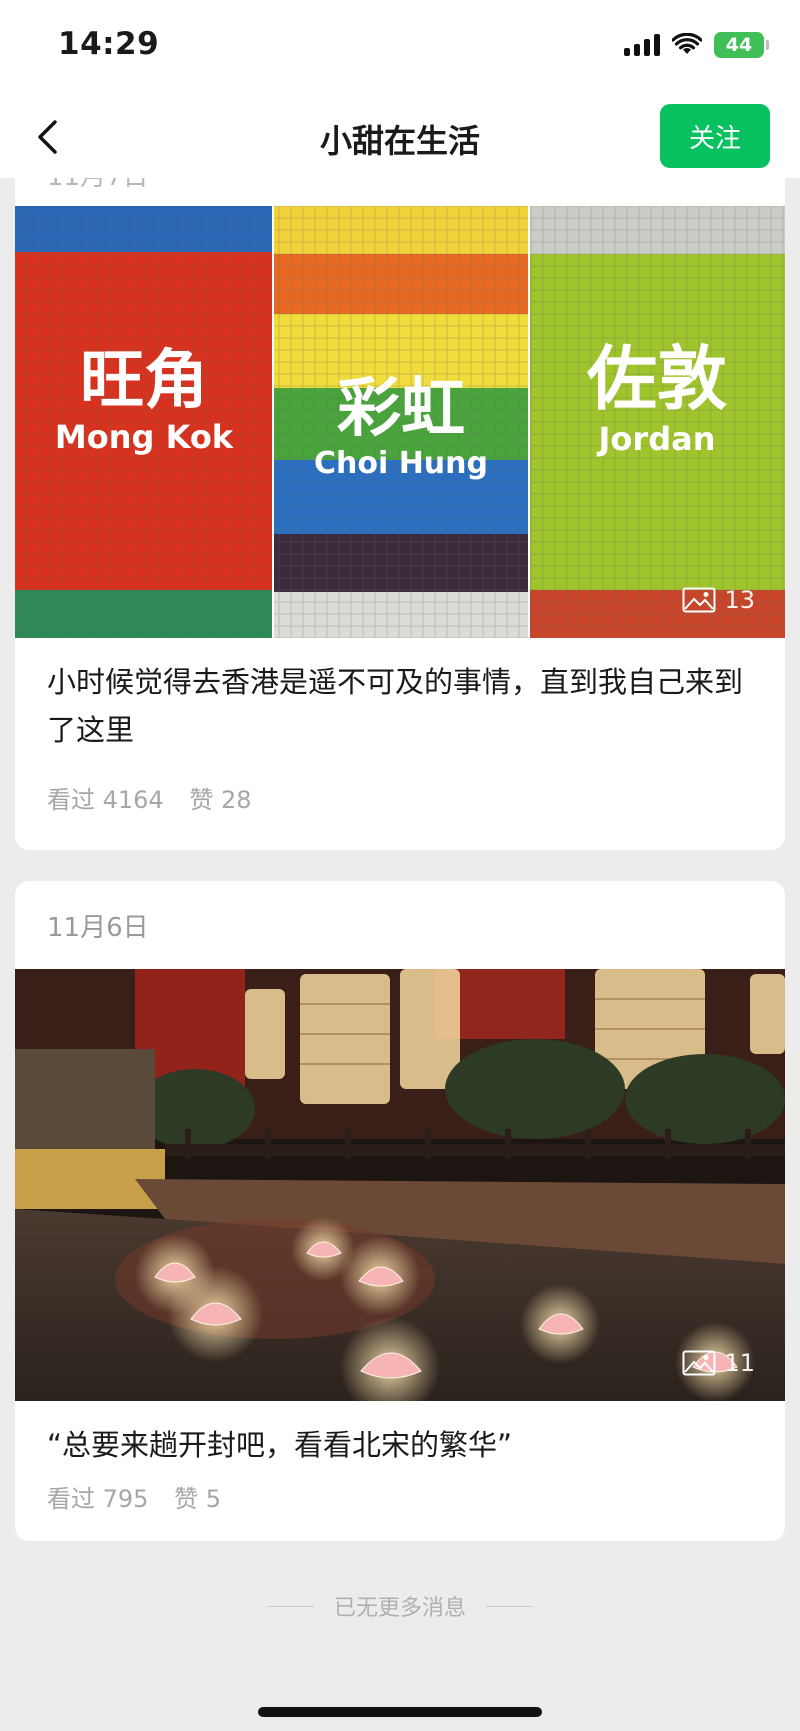  What do you see at coordinates (98, 928) in the screenshot?
I see `post-date: 11月6日` at bounding box center [98, 928].